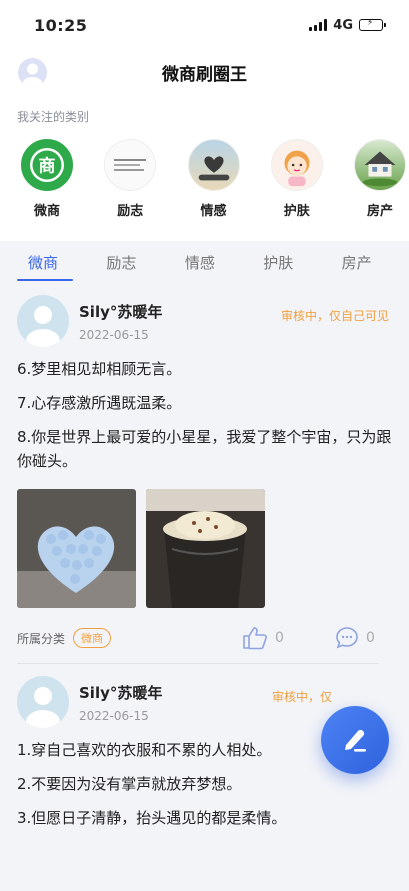  I want to click on thumbs-up-icon, so click(255, 638).